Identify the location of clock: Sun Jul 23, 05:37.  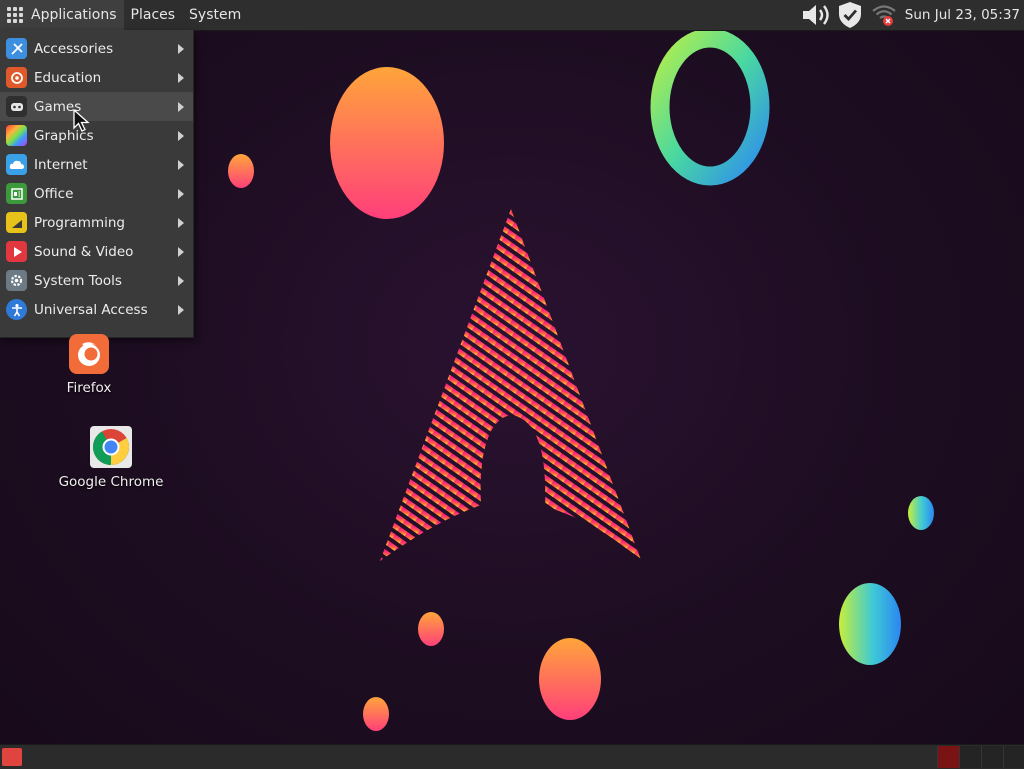
(960, 15).